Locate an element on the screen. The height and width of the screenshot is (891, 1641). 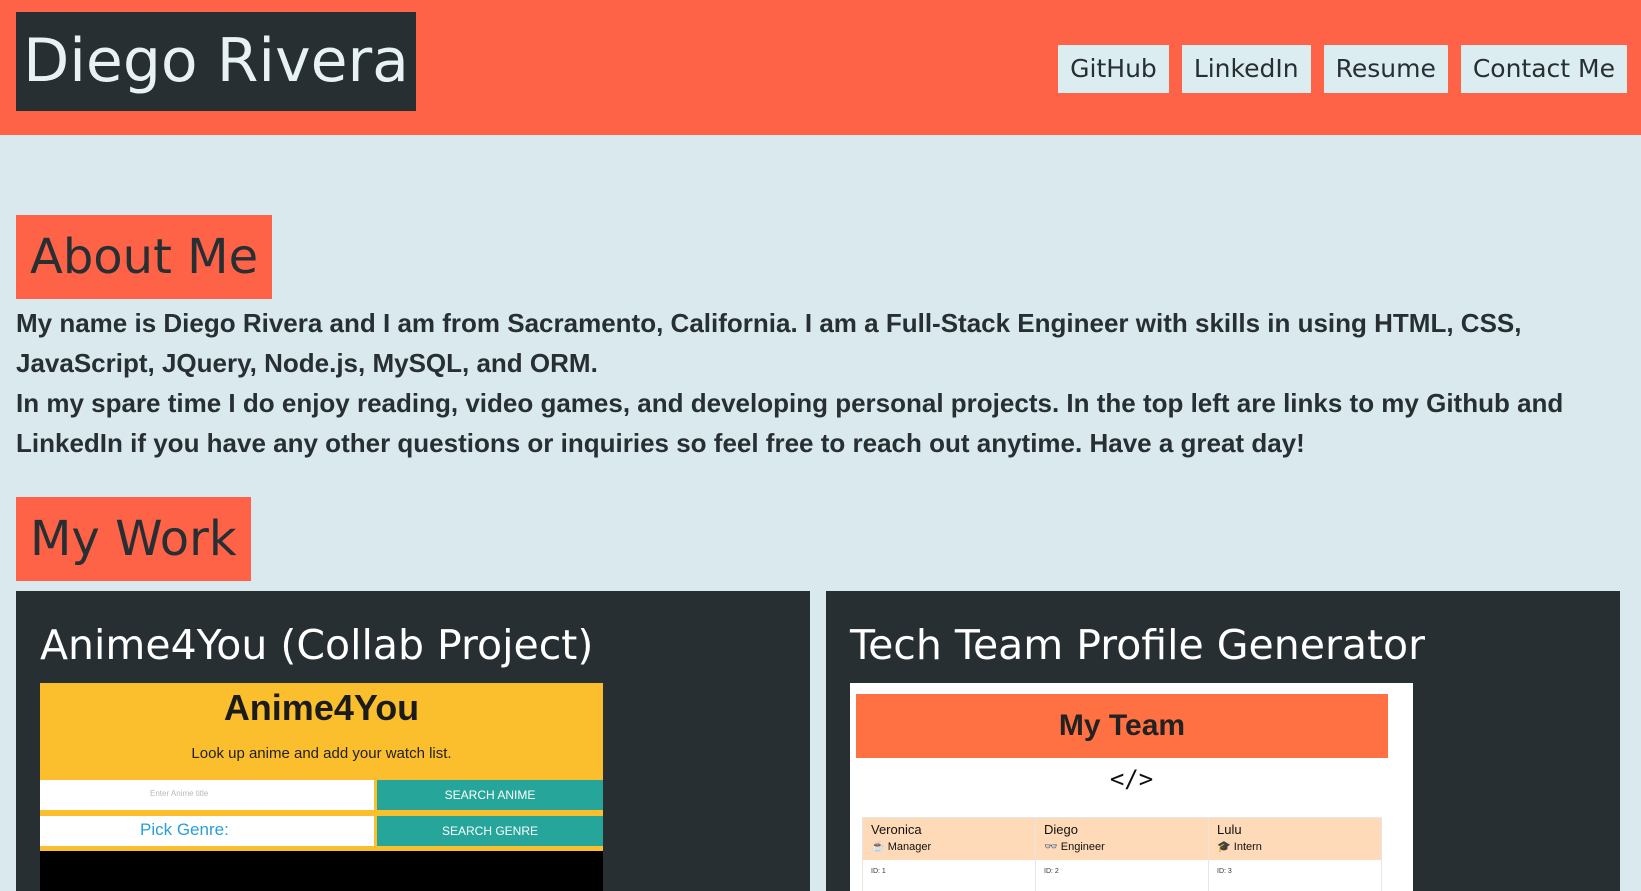
glasses-icon: 👓 is located at coordinates (1051, 847).